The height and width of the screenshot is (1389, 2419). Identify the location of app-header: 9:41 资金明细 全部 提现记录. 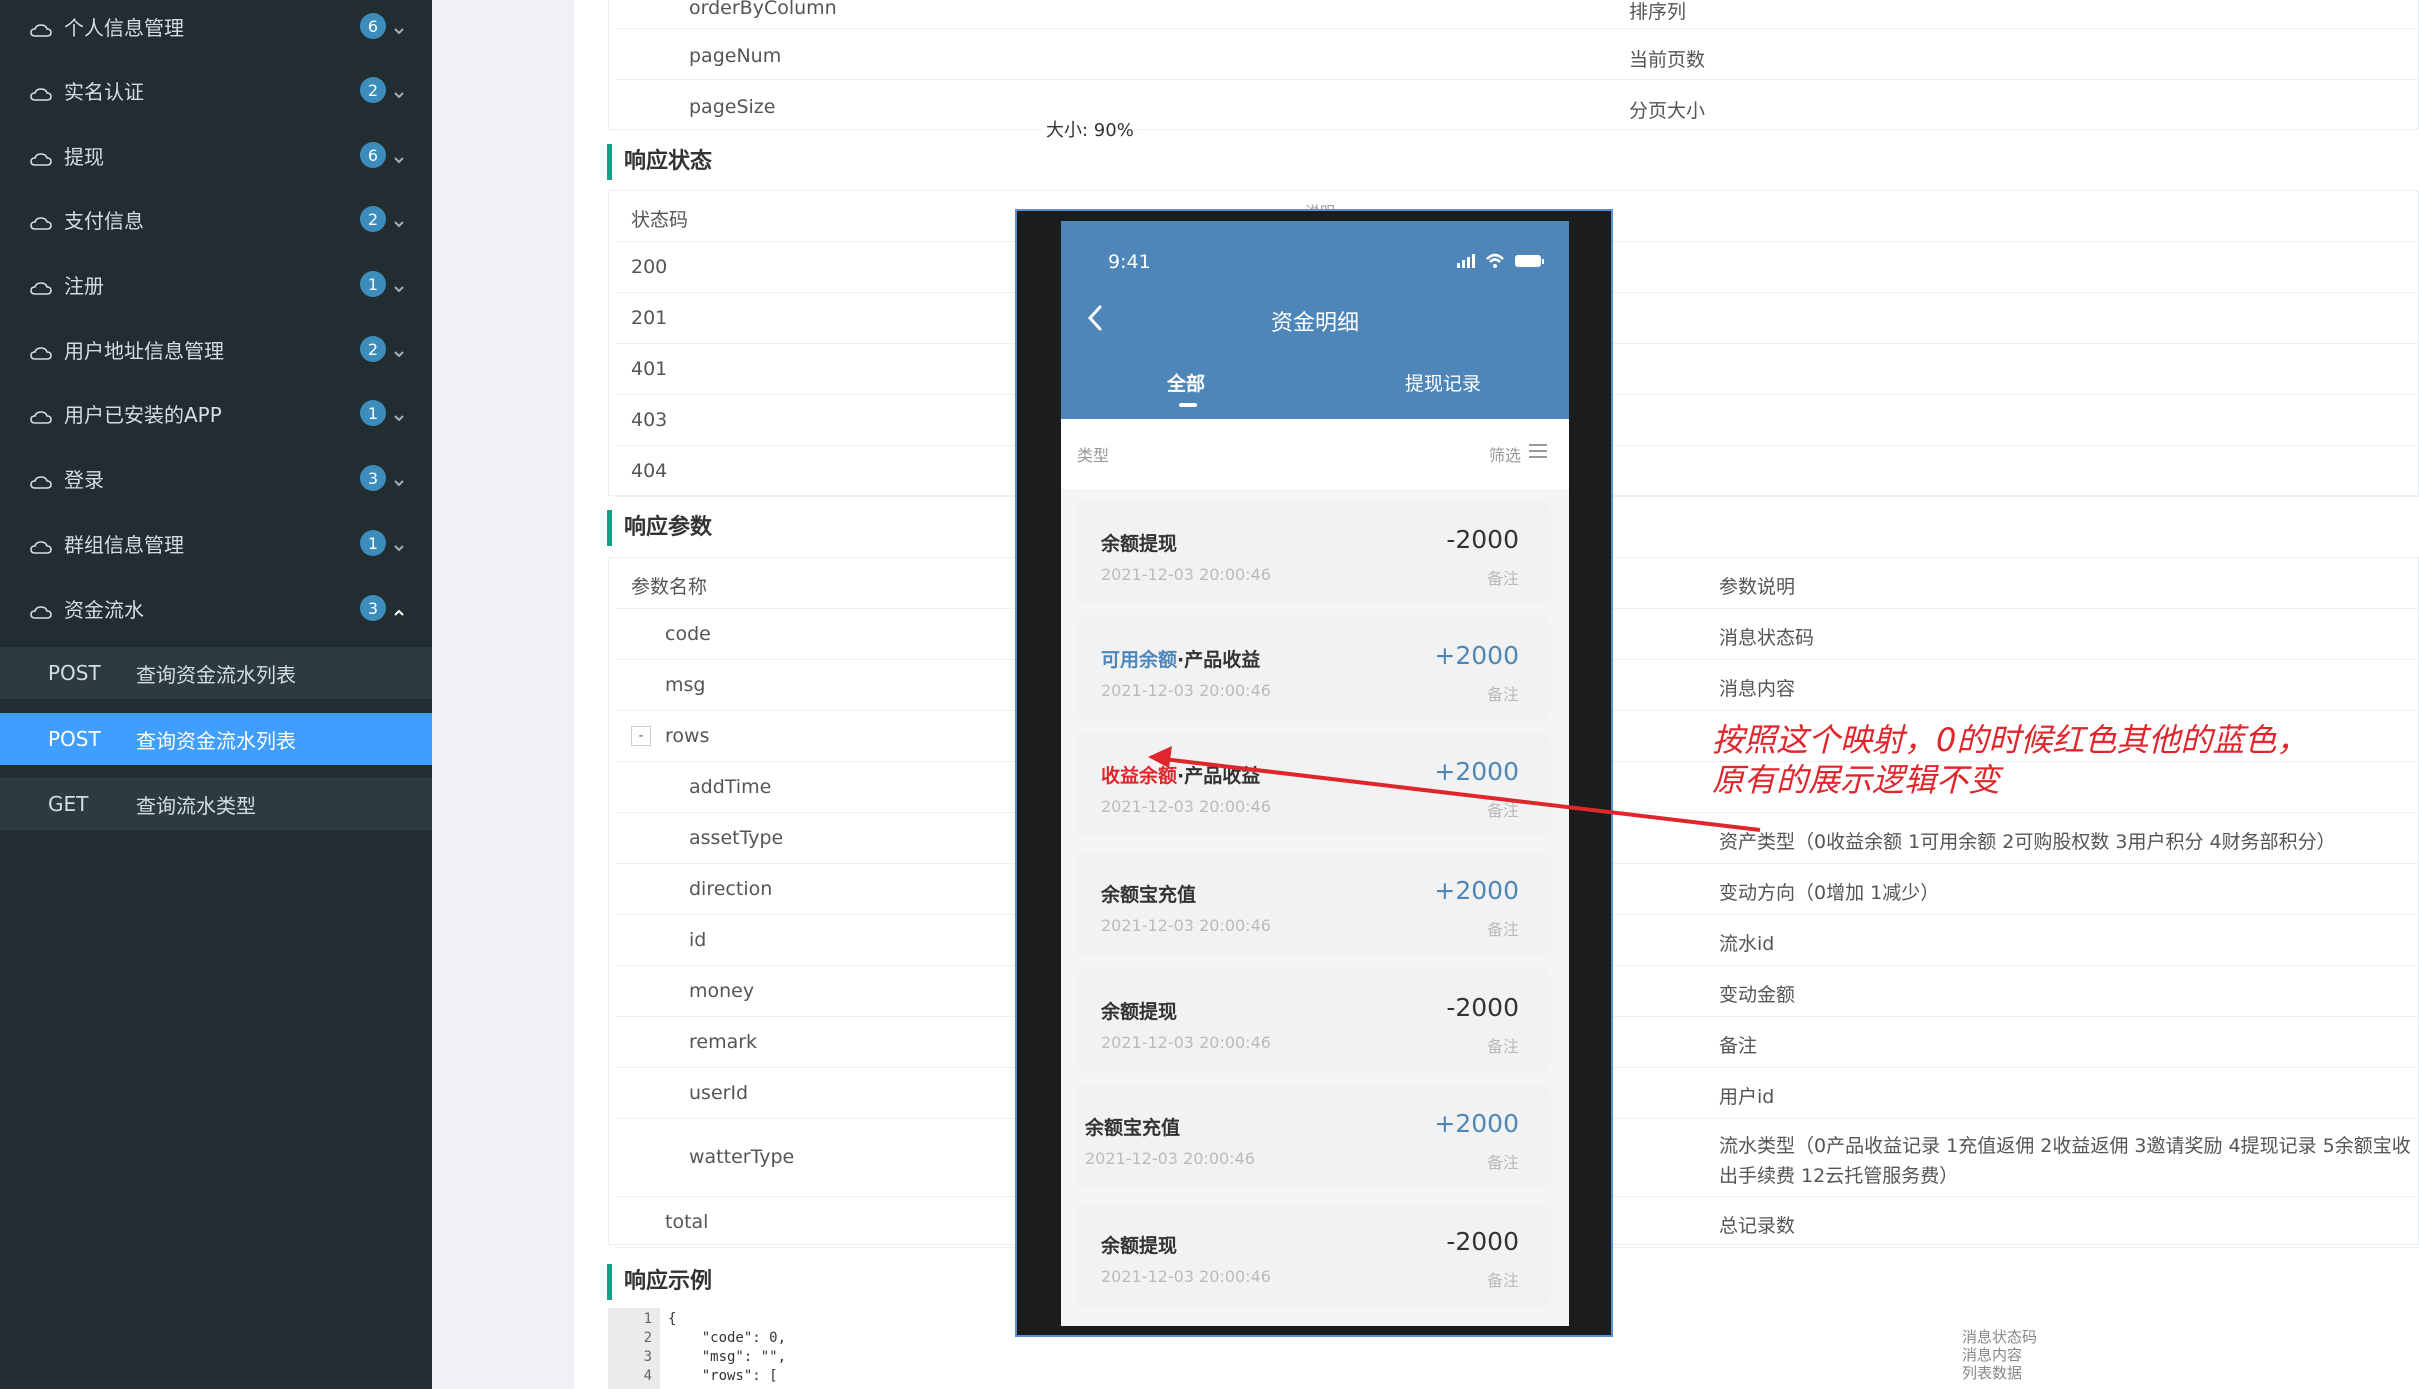
(1315, 320).